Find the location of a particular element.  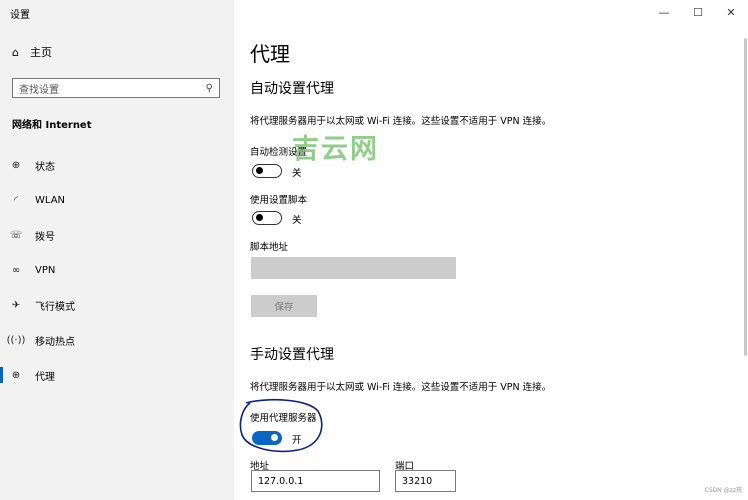

maximize-button: ☐ is located at coordinates (698, 12).